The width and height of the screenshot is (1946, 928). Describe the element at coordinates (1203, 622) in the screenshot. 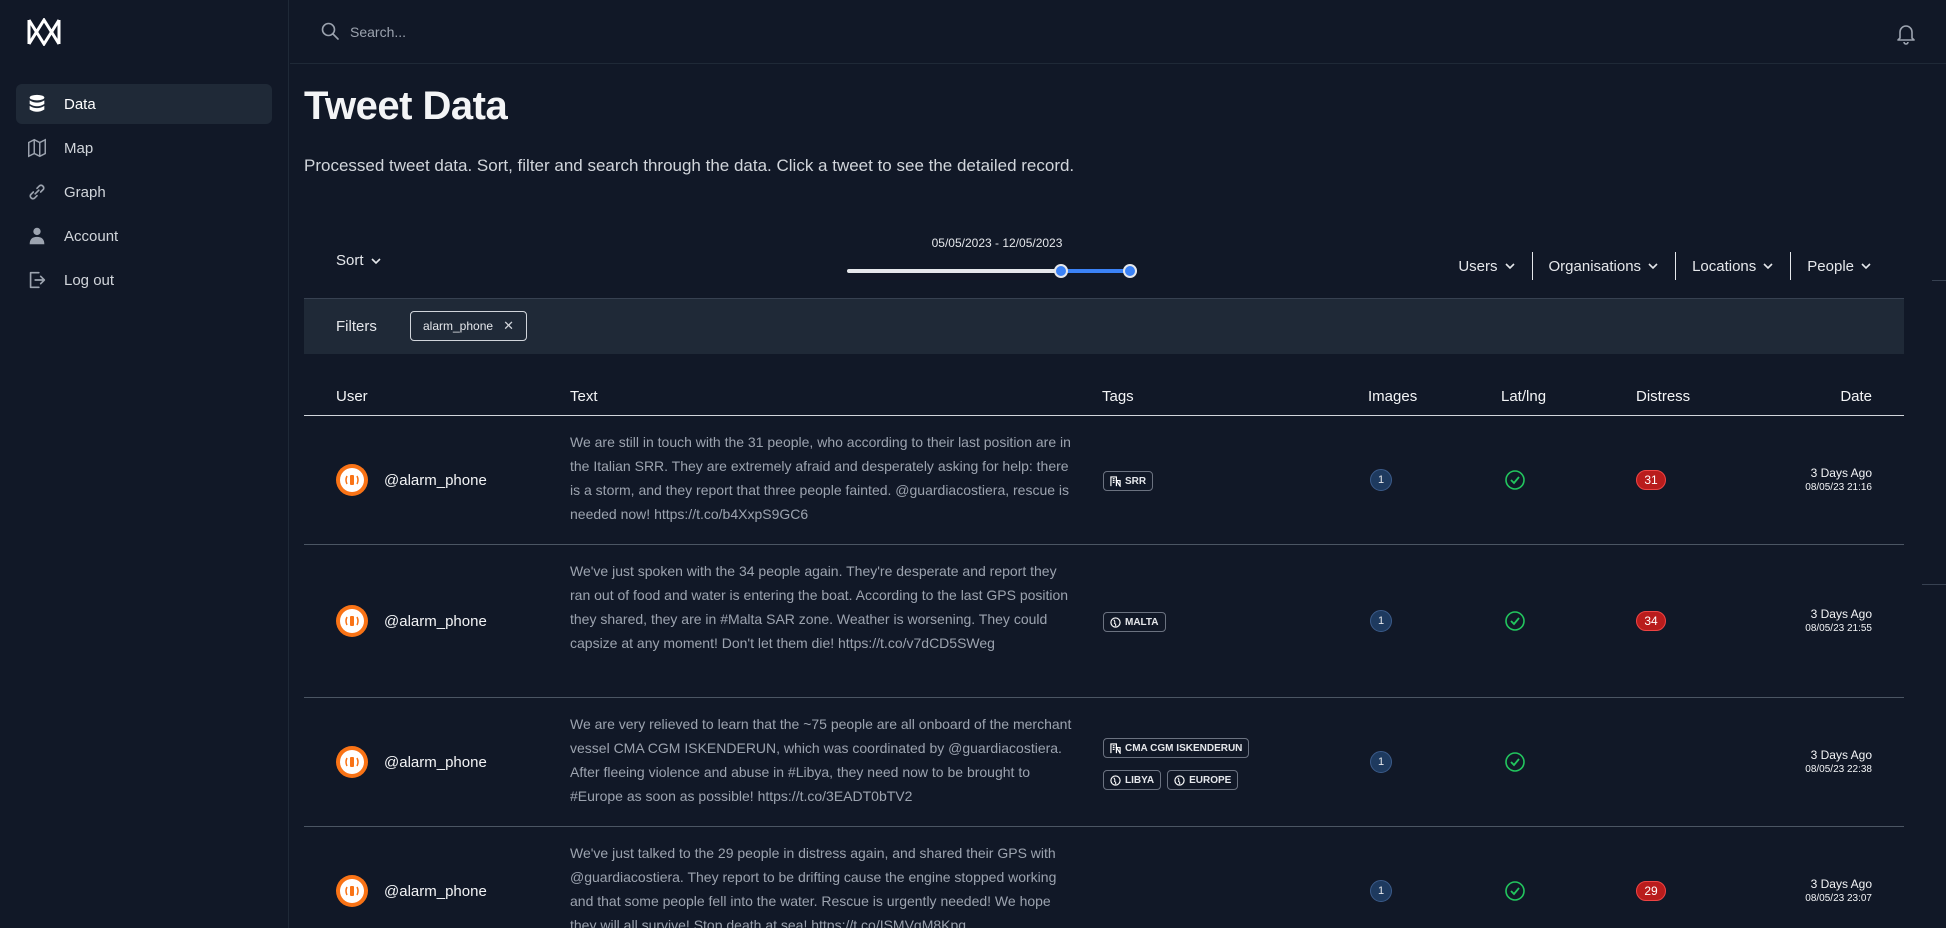

I see `tags-cell: MALTA` at that location.